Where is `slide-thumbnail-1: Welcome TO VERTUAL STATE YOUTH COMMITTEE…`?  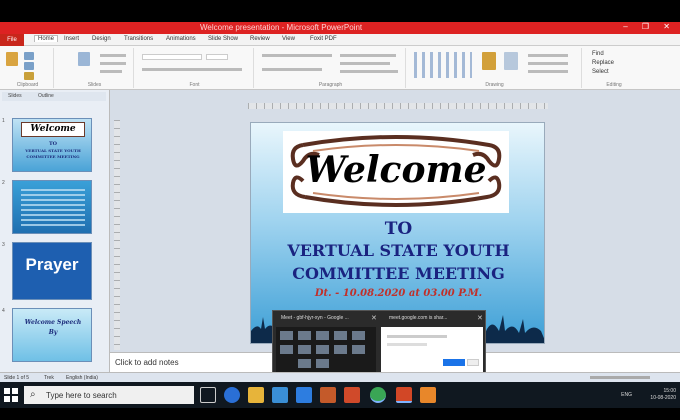 slide-thumbnail-1: Welcome TO VERTUAL STATE YOUTH COMMITTEE… is located at coordinates (52, 145).